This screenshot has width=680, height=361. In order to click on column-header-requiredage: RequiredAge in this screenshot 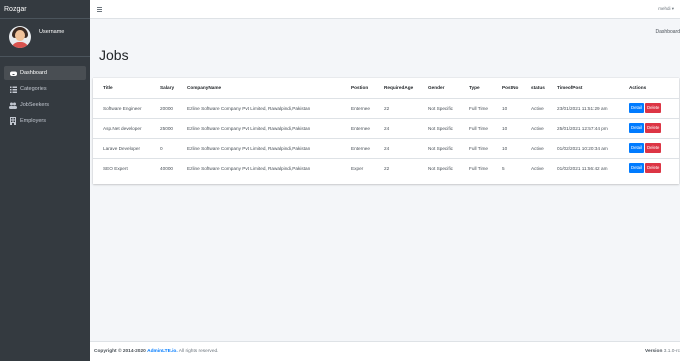, I will do `click(399, 88)`.